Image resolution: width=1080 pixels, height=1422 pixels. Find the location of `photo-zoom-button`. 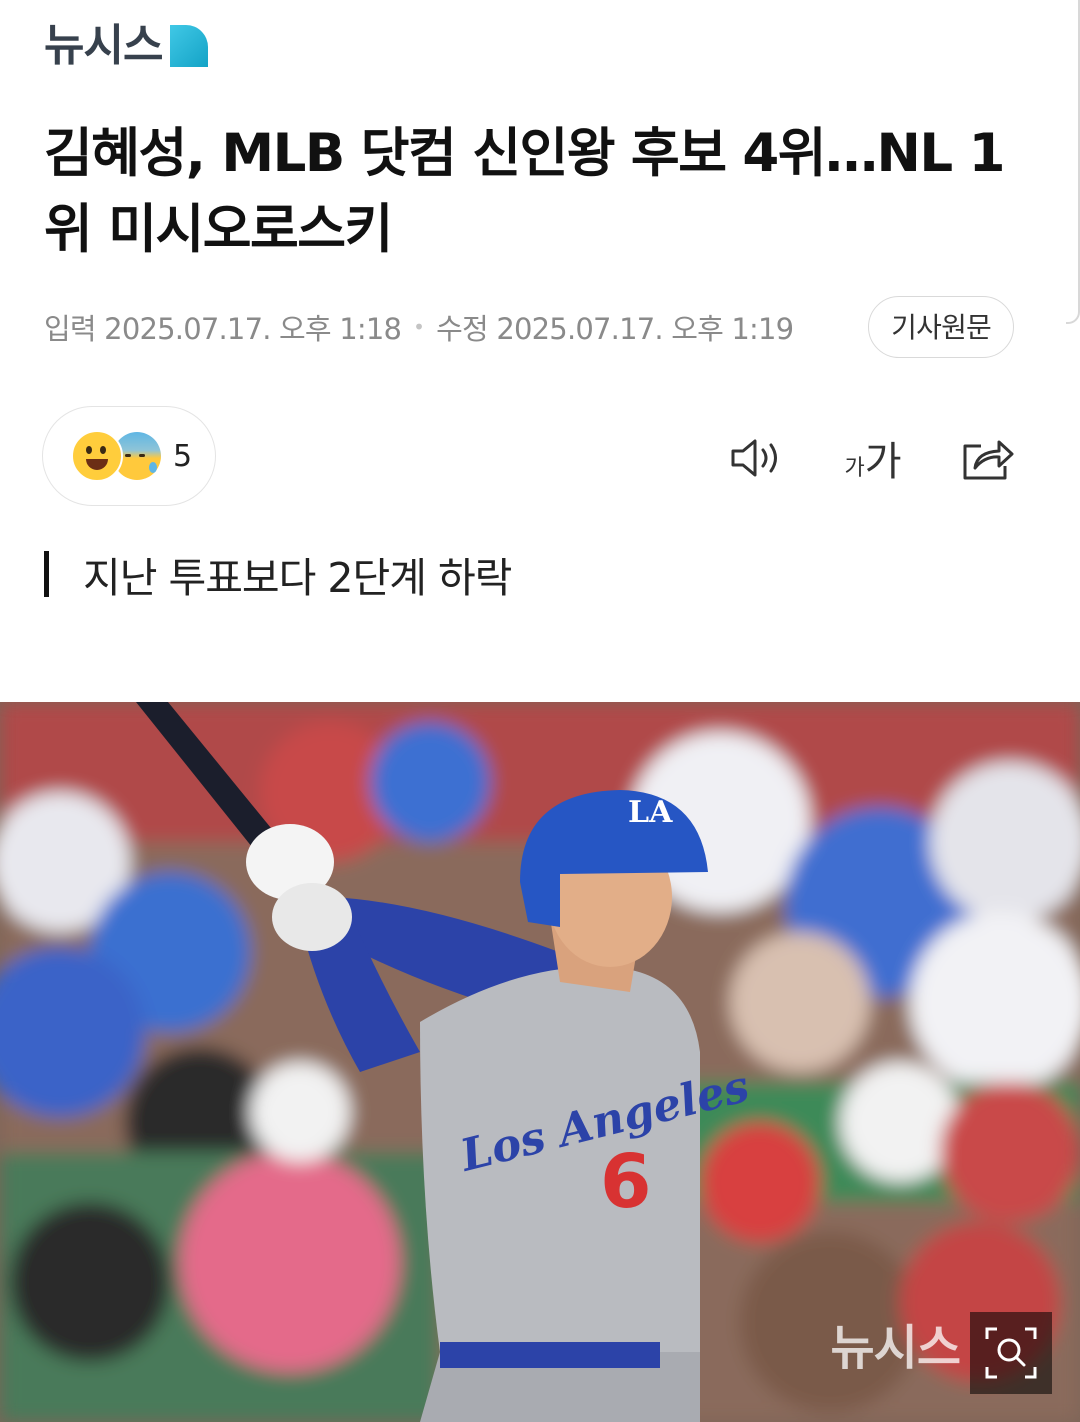

photo-zoom-button is located at coordinates (1011, 1353).